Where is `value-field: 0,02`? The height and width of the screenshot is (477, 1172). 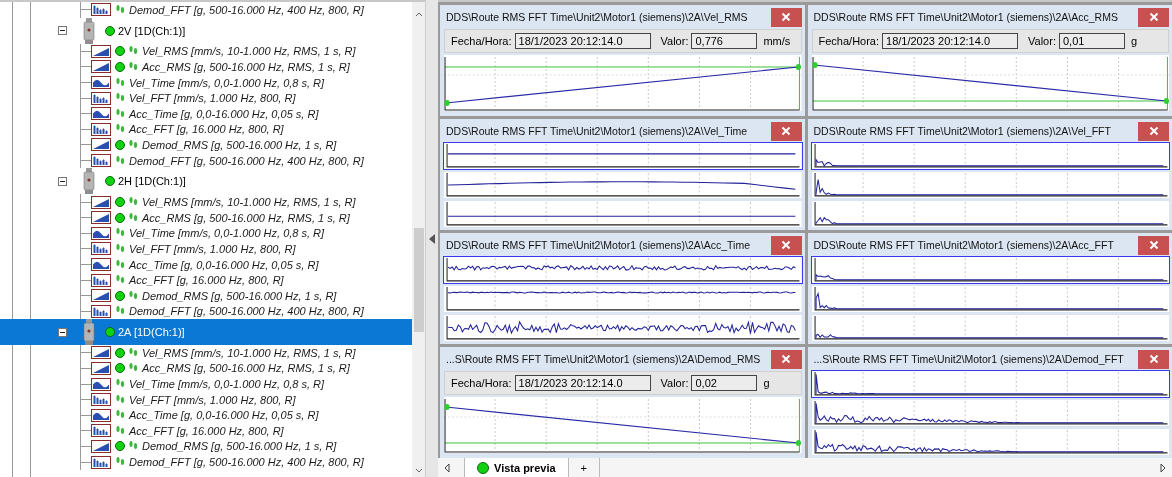 value-field: 0,02 is located at coordinates (724, 383).